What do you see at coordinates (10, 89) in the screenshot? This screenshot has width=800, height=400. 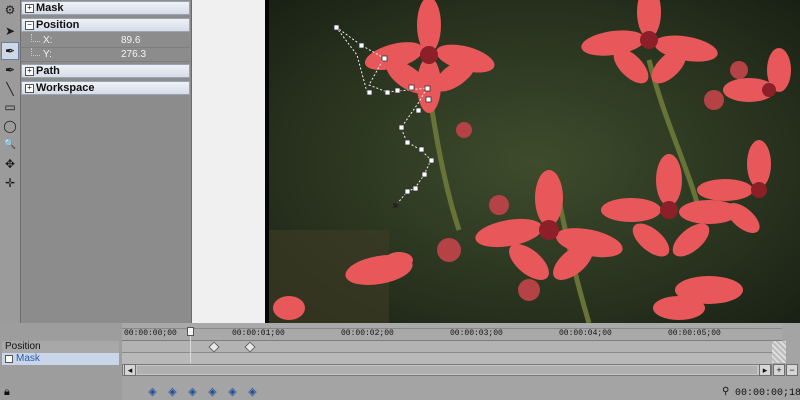 I see `line-tool-icon: ╲` at bounding box center [10, 89].